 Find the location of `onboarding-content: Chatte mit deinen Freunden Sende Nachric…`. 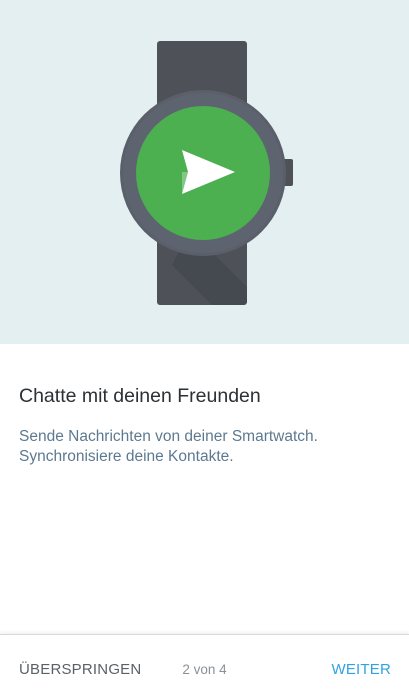

onboarding-content: Chatte mit deinen Freunden Sende Nachric… is located at coordinates (204, 424).